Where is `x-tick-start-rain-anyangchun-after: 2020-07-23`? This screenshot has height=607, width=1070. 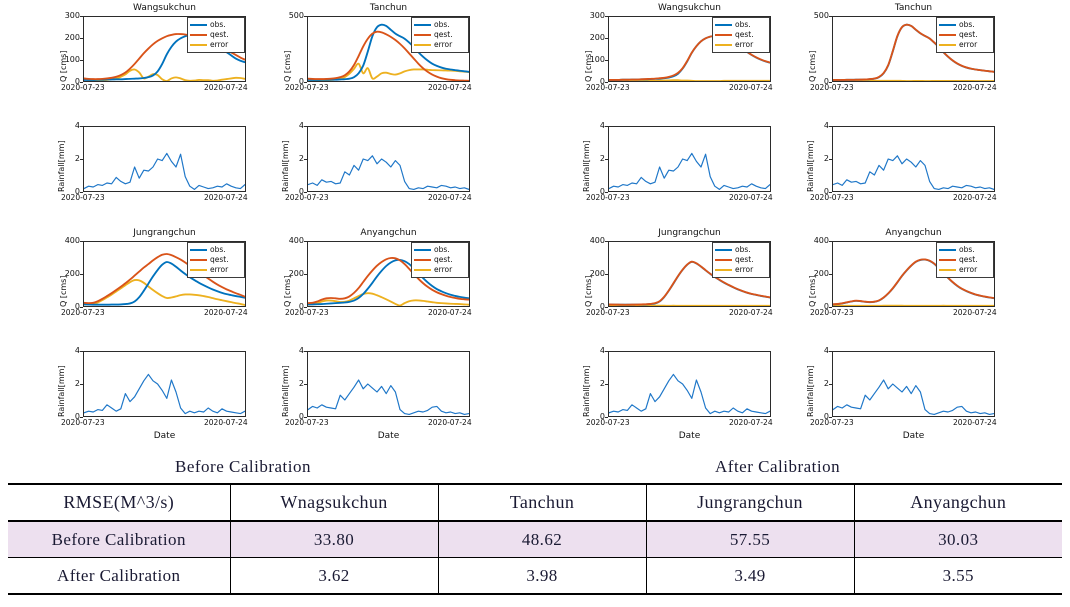 x-tick-start-rain-anyangchun-after: 2020-07-23 is located at coordinates (832, 422).